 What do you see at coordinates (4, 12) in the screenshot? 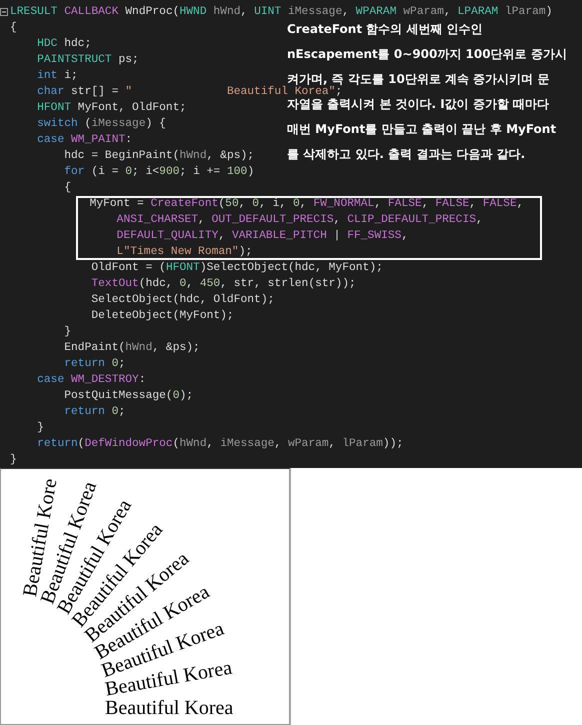
I see `collapse-icon` at bounding box center [4, 12].